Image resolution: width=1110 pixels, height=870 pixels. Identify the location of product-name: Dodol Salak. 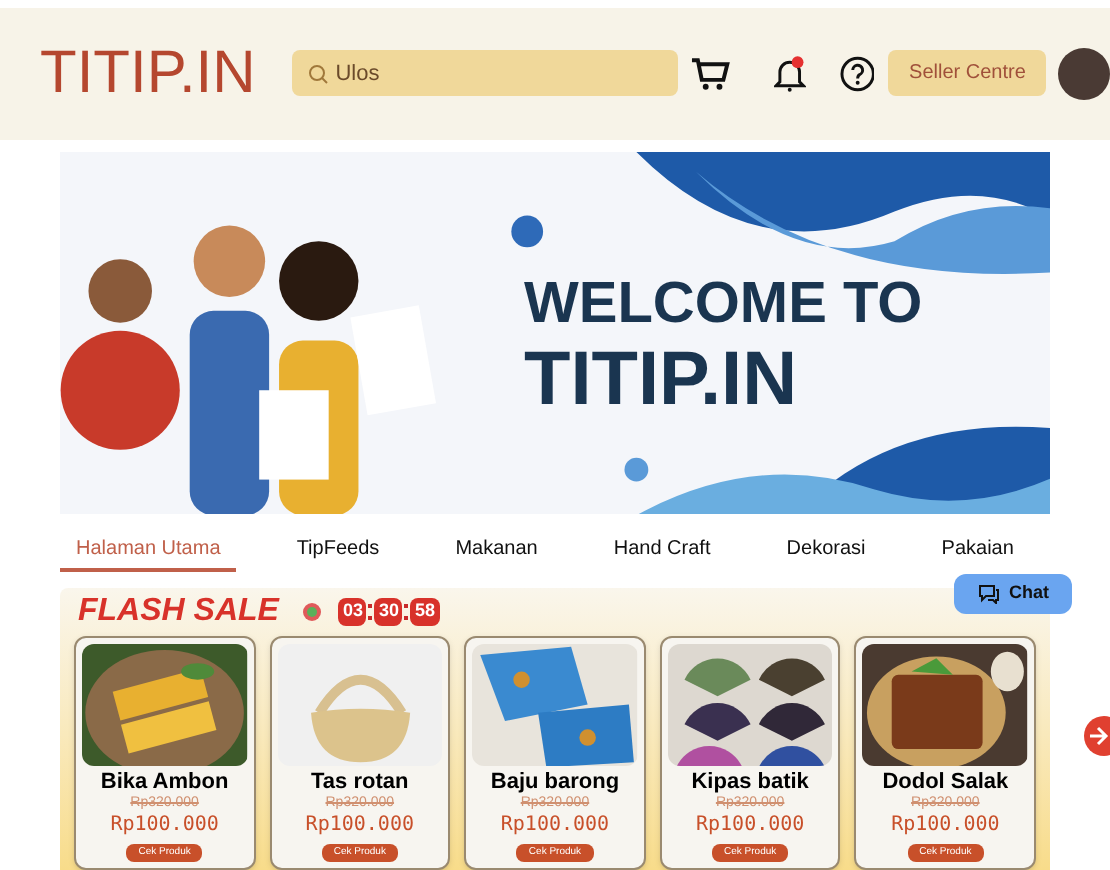
(945, 782).